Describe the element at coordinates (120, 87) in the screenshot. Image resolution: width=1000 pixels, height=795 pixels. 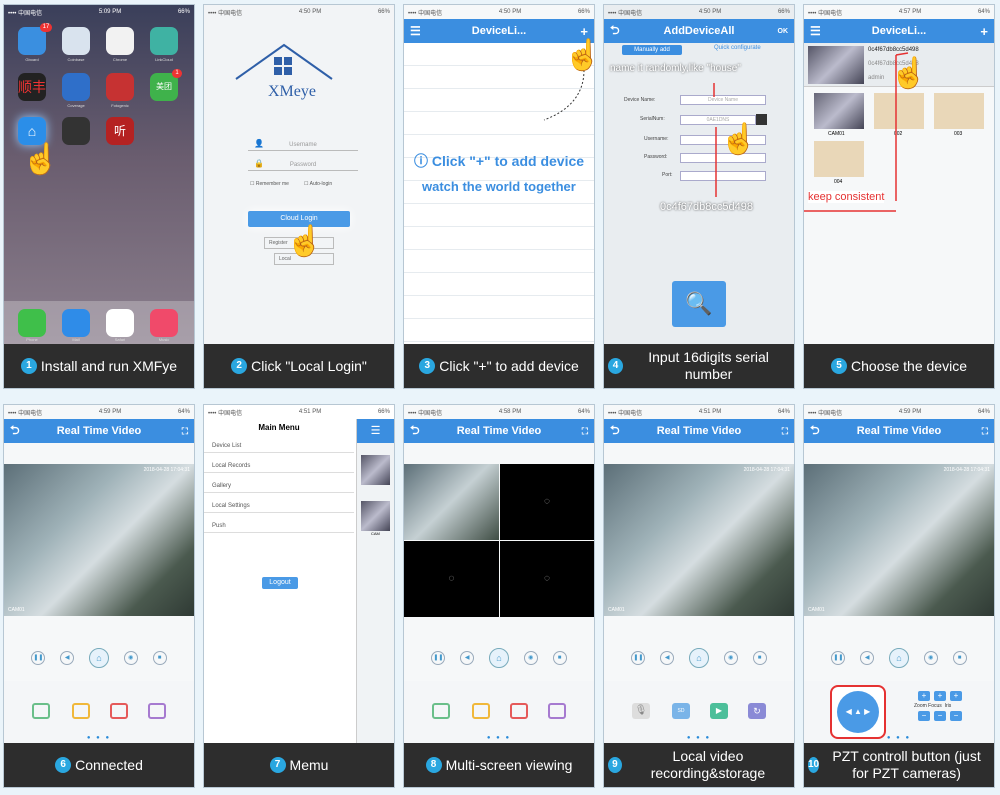
I see `app-icon-fotogenic` at that location.